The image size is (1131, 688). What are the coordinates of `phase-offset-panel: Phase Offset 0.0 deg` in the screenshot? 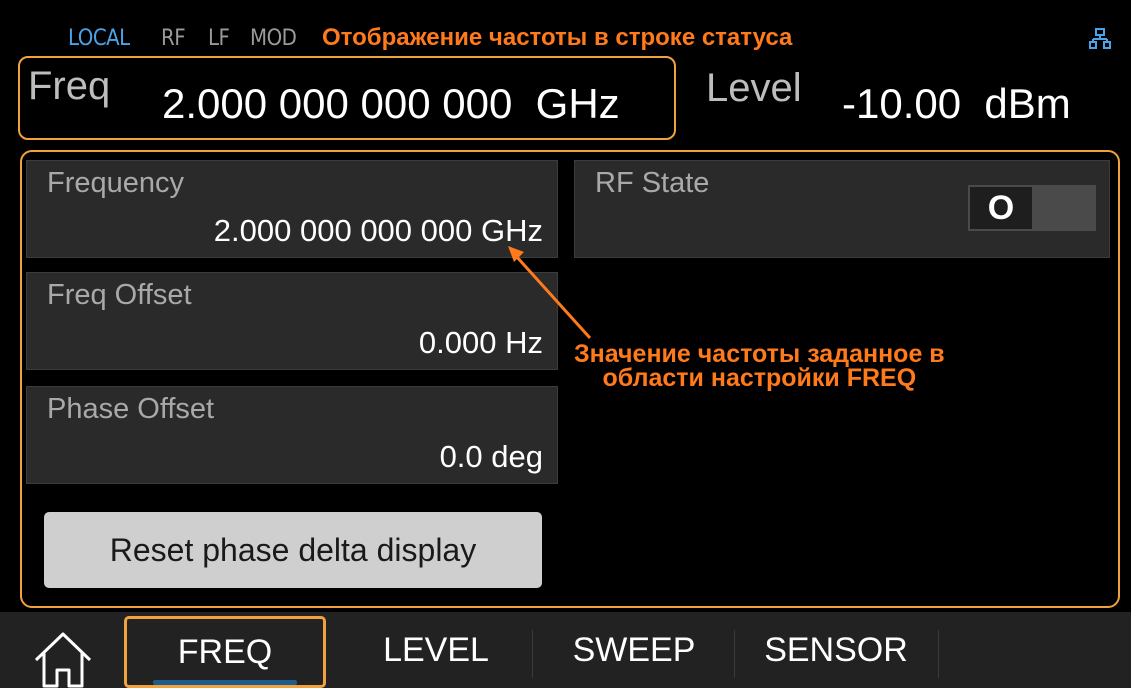 It's located at (292, 435).